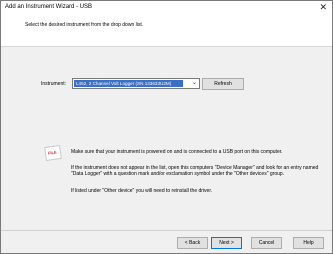  What do you see at coordinates (266, 243) in the screenshot?
I see `cancel-button: Cancel` at bounding box center [266, 243].